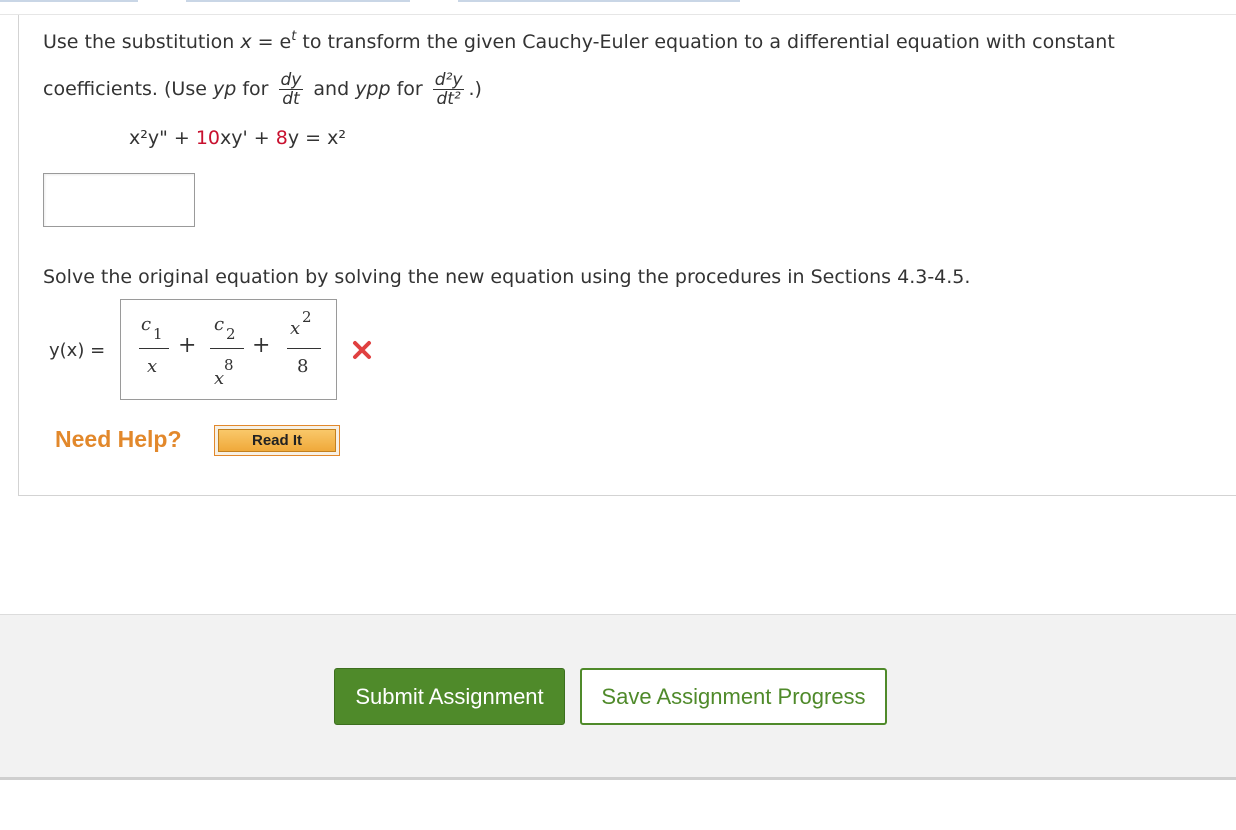  I want to click on prompt-text: .), so click(475, 89).